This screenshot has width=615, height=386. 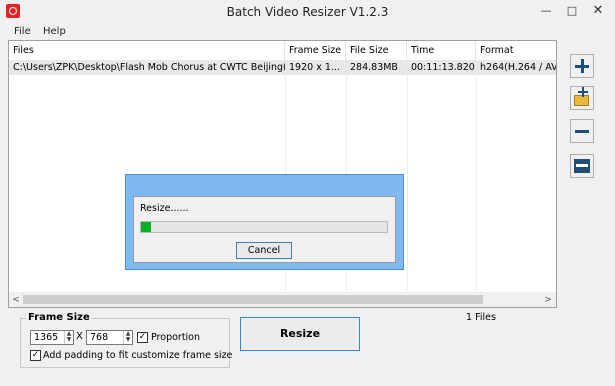 What do you see at coordinates (518, 67) in the screenshot?
I see `cell-format: h264(H.264 / AVC` at bounding box center [518, 67].